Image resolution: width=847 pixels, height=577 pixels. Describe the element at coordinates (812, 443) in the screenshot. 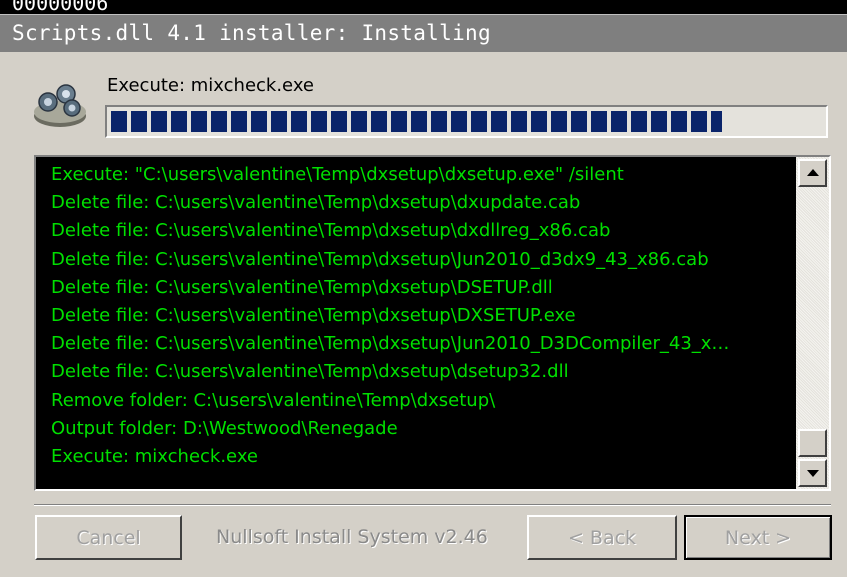

I see `scroll-thumb` at that location.